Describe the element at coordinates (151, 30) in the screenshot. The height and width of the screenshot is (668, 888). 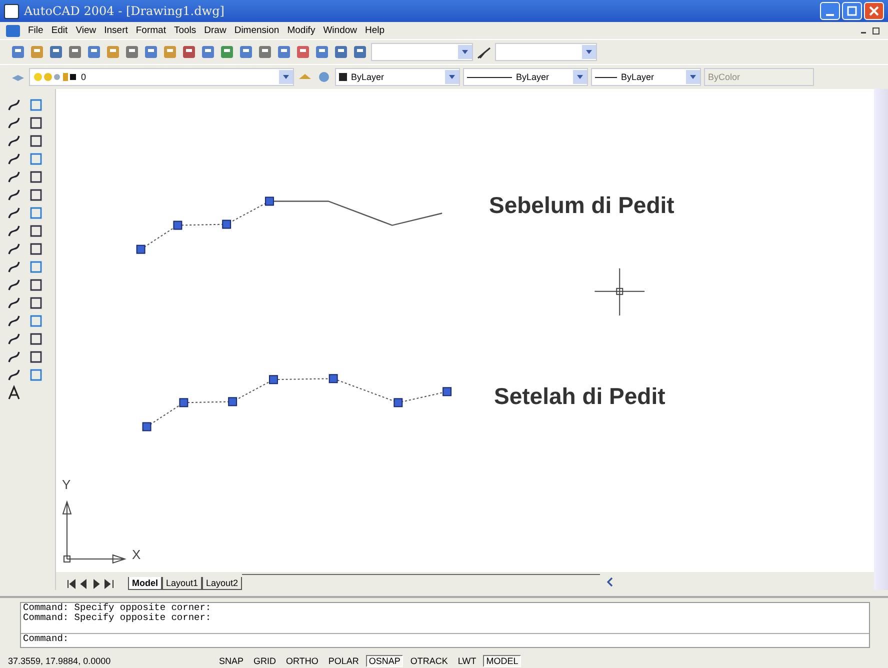
I see `menu-item: Format` at that location.